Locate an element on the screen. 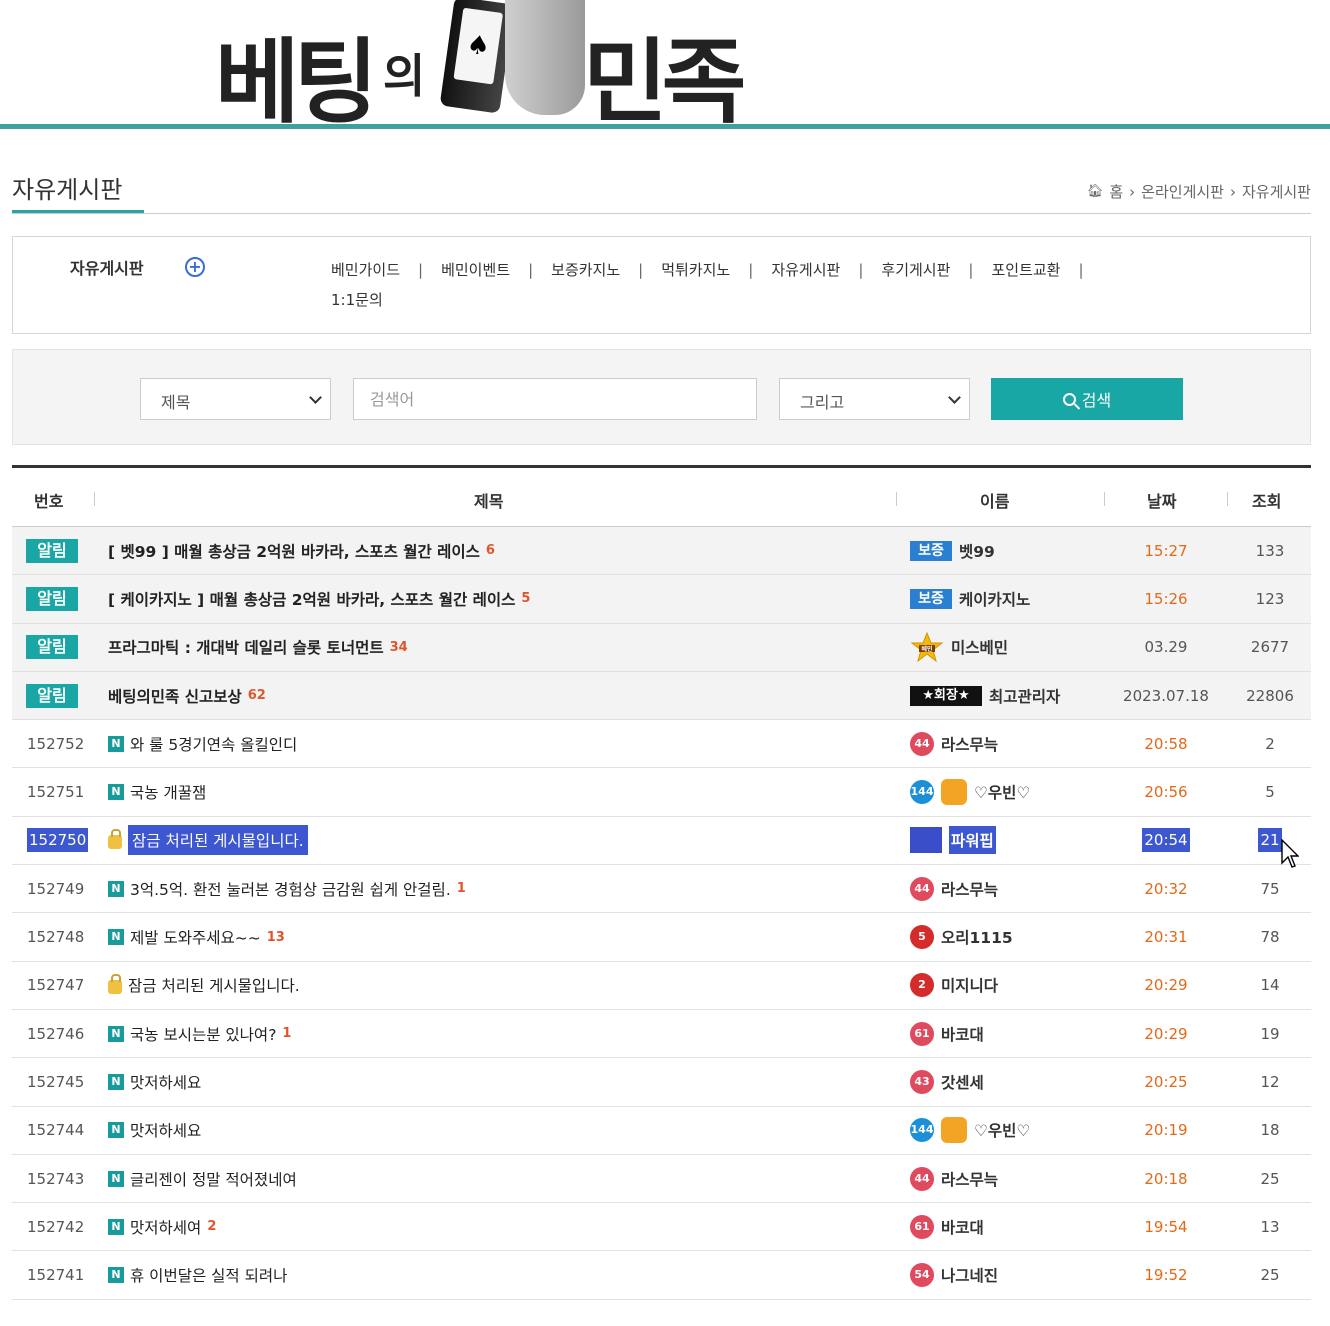 This screenshot has width=1330, height=1326. post-subject: N 국농 보시는분 있나여? 1 is located at coordinates (199, 1034).